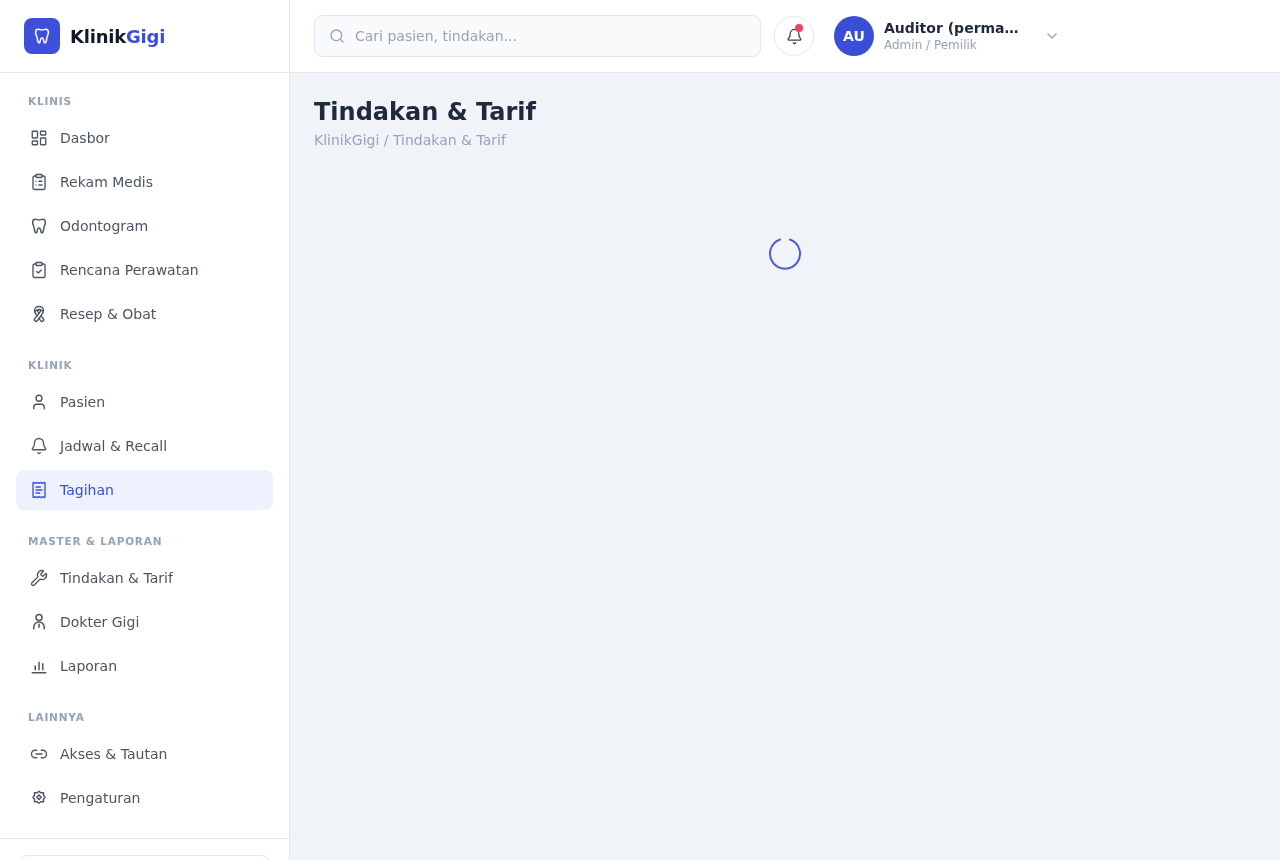 The image size is (1280, 860). What do you see at coordinates (144, 226) in the screenshot?
I see `nav-item: Odontogram` at bounding box center [144, 226].